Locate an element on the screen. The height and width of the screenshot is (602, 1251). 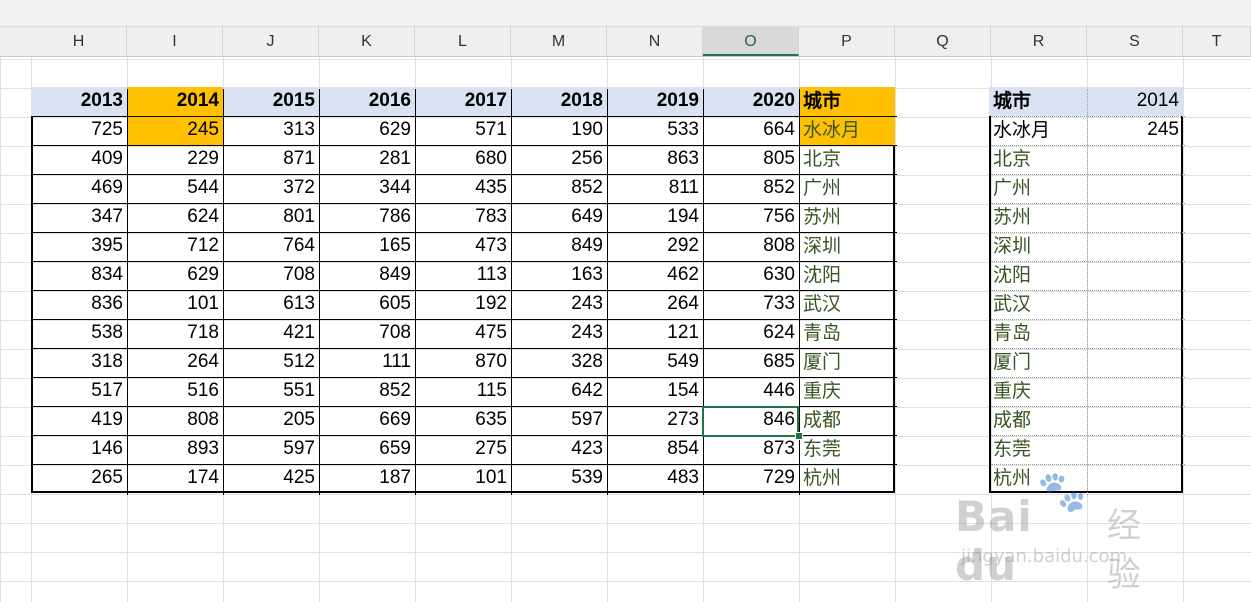
data-cell: 811 is located at coordinates (655, 188).